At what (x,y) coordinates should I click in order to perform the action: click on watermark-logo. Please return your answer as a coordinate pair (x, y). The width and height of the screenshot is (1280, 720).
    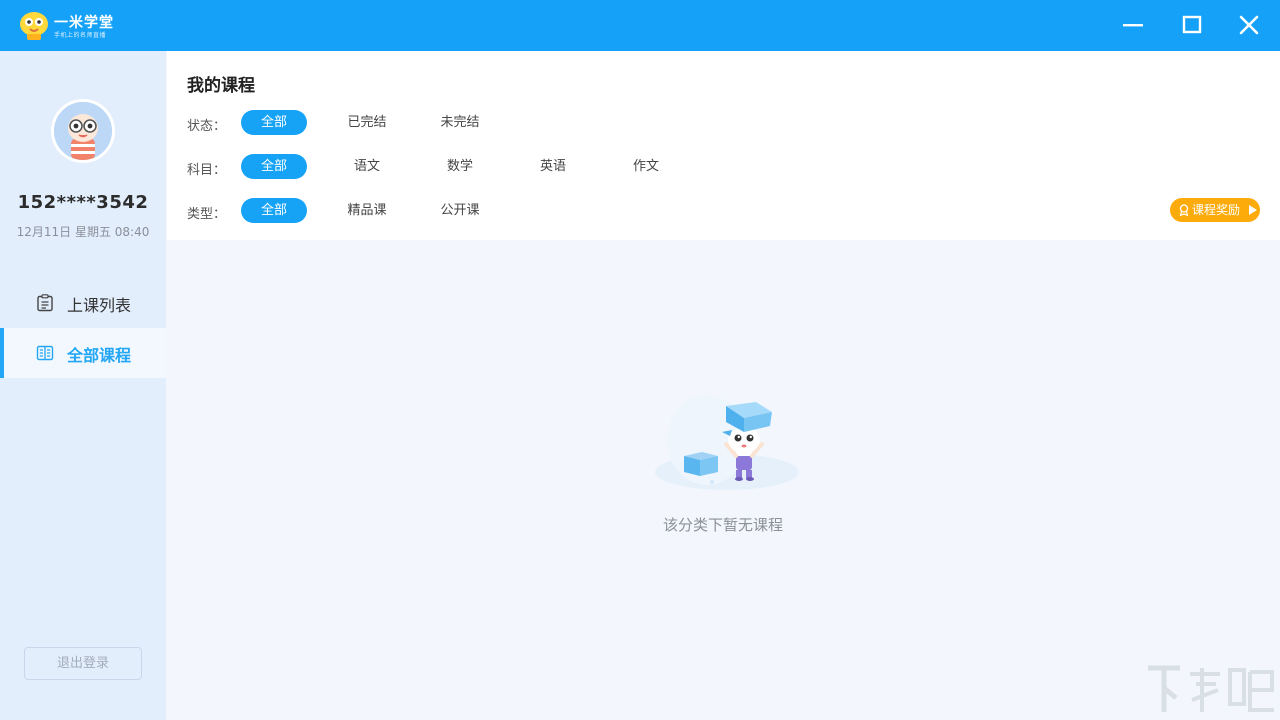
    Looking at the image, I should click on (1211, 688).